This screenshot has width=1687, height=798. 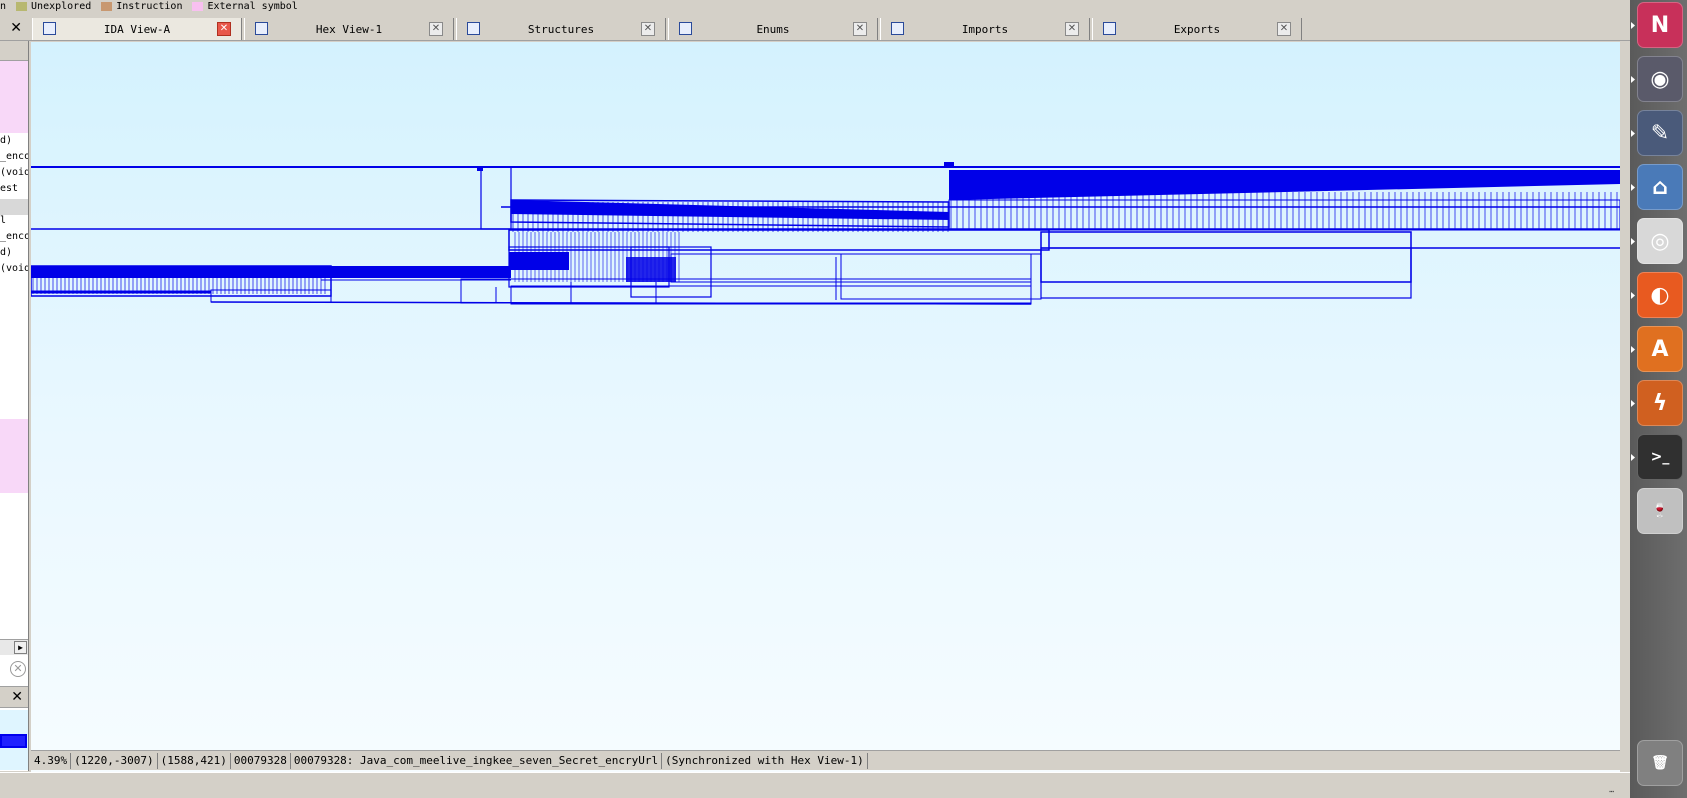 I want to click on burp-icon: ϟ, so click(x=1660, y=403).